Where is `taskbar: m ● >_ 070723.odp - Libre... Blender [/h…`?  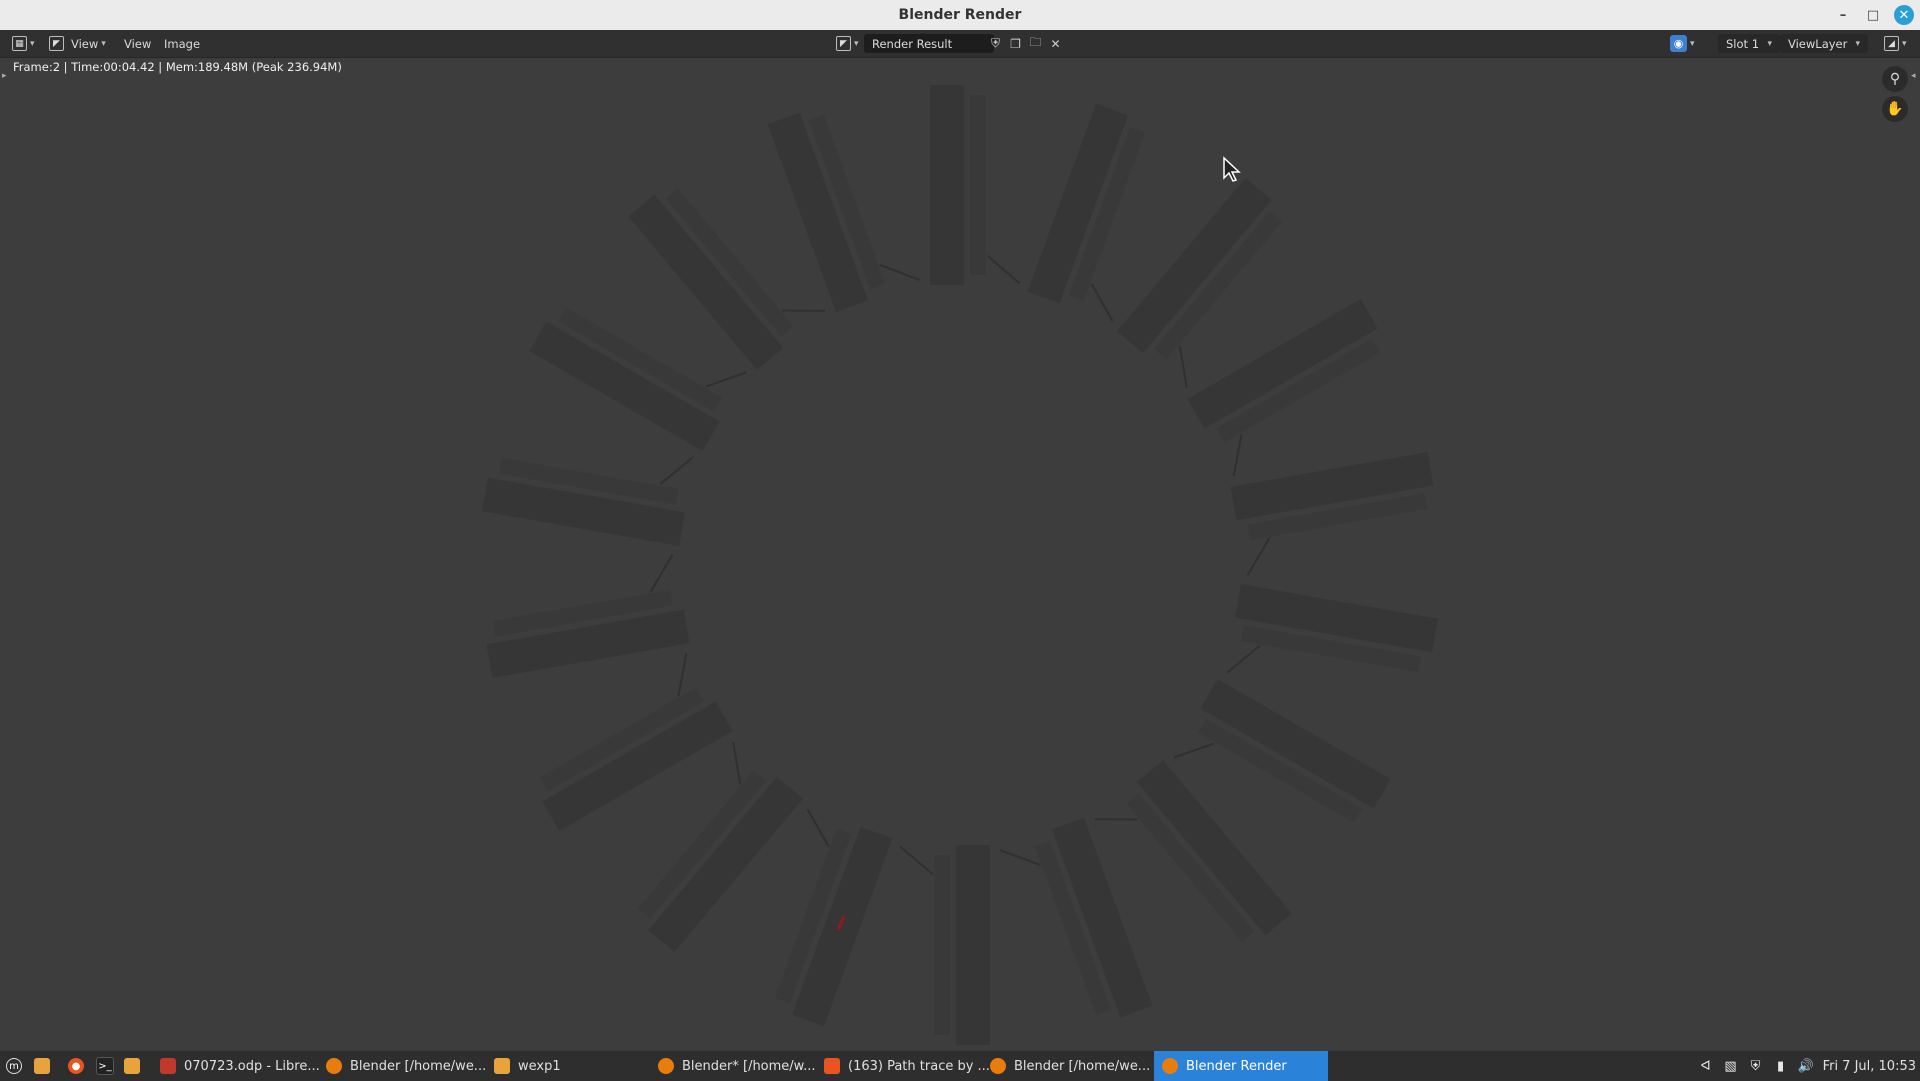 taskbar: m ● >_ 070723.odp - Libre... Blender [/h… is located at coordinates (960, 1065).